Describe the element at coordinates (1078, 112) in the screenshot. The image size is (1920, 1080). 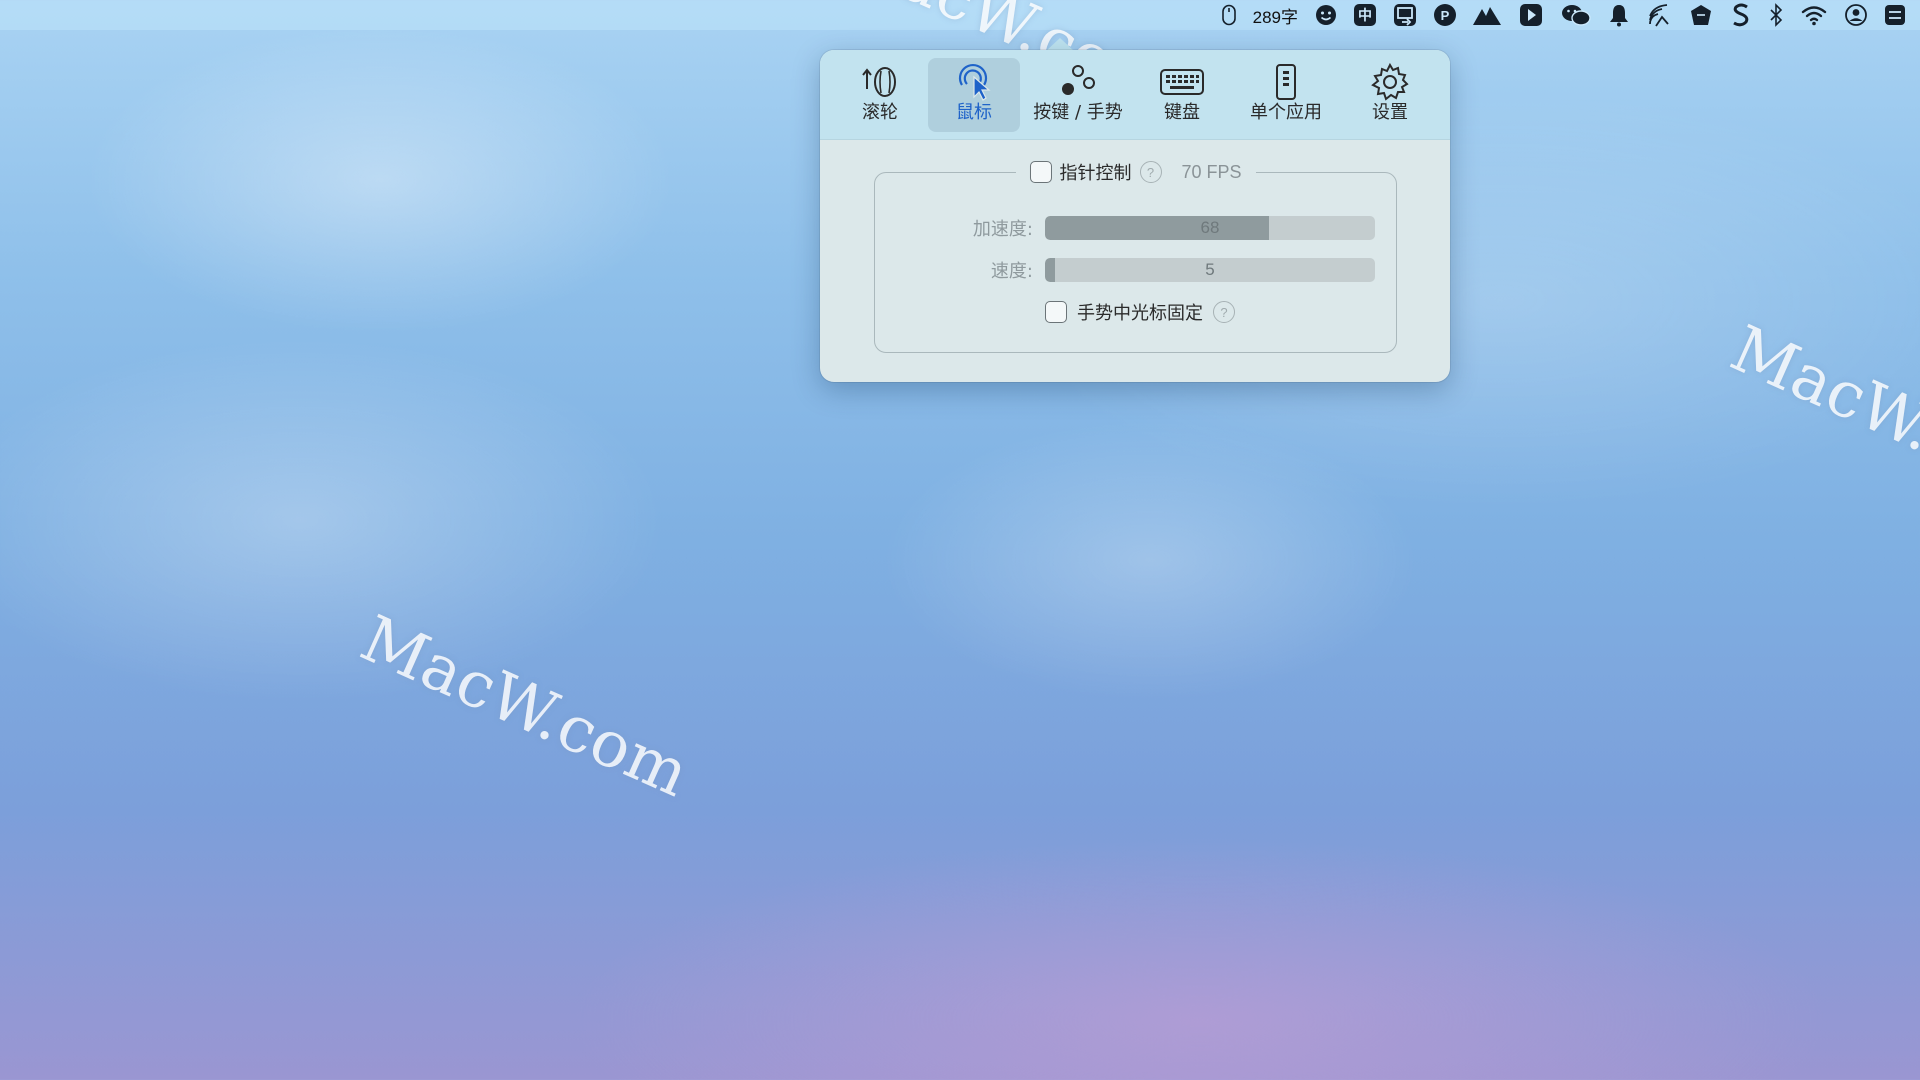
I see `tab-label: 按键 / 手势` at that location.